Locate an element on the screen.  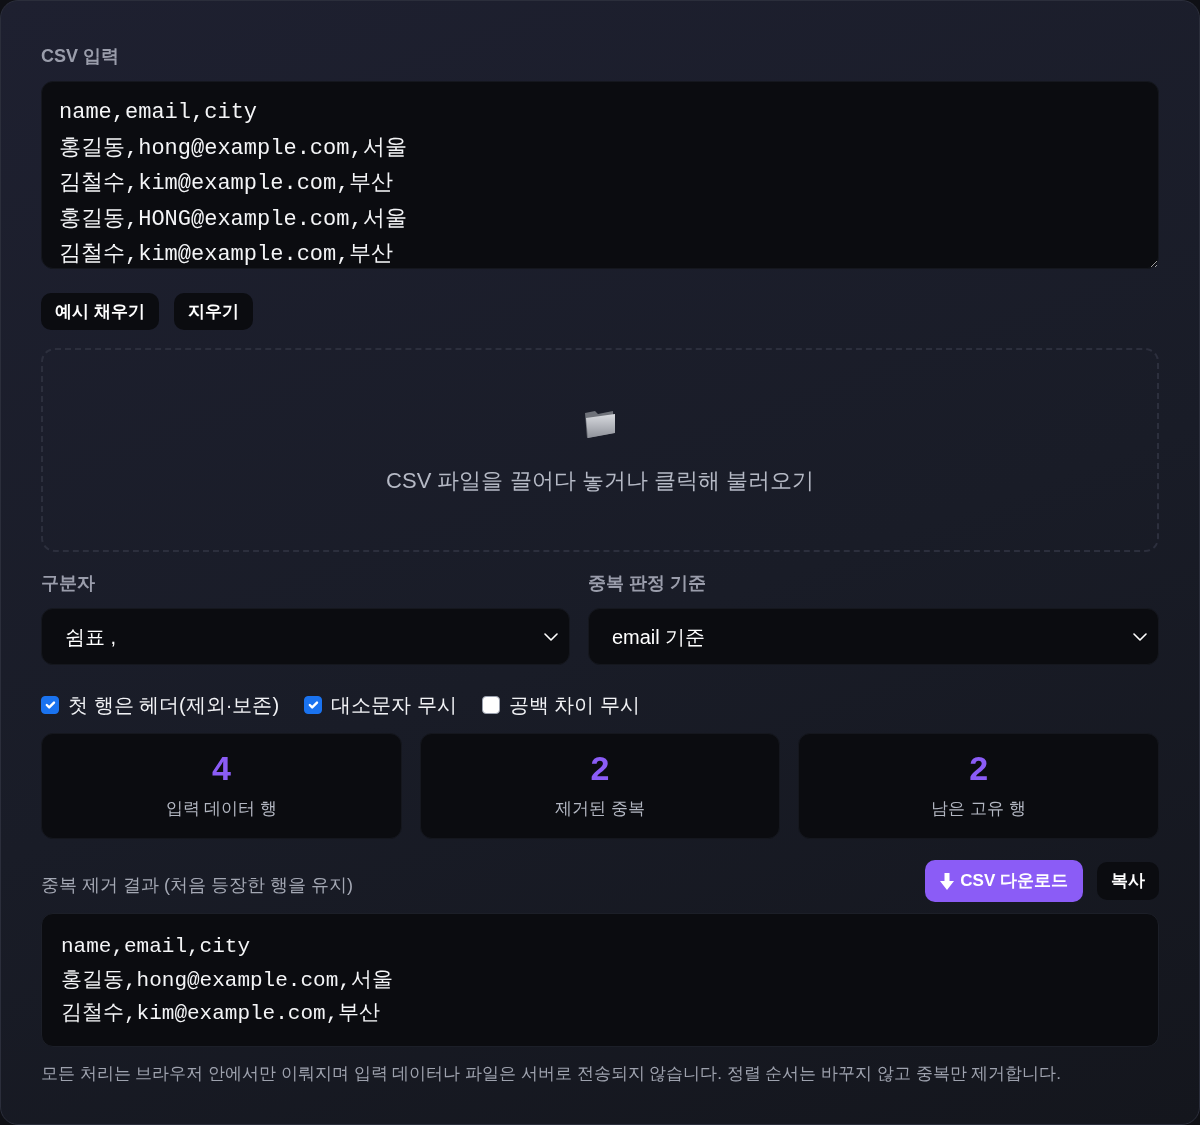
drop-zone-text: CSV 파일을 끌어다 놓거나 클릭해 불러오기 is located at coordinates (600, 481).